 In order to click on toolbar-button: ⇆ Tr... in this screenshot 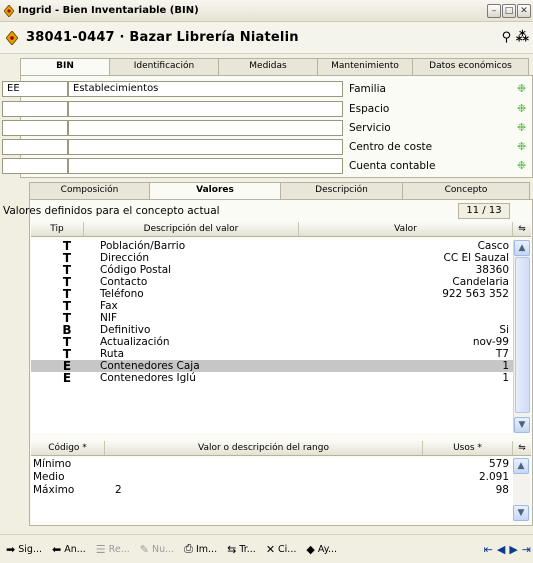, I will do `click(241, 549)`.